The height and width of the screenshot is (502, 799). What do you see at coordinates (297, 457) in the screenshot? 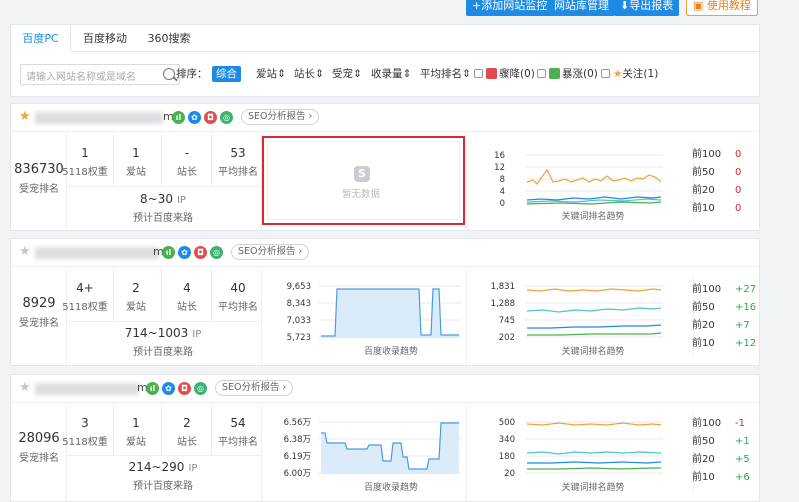
I see `axis-label: 6.19万` at bounding box center [297, 457].